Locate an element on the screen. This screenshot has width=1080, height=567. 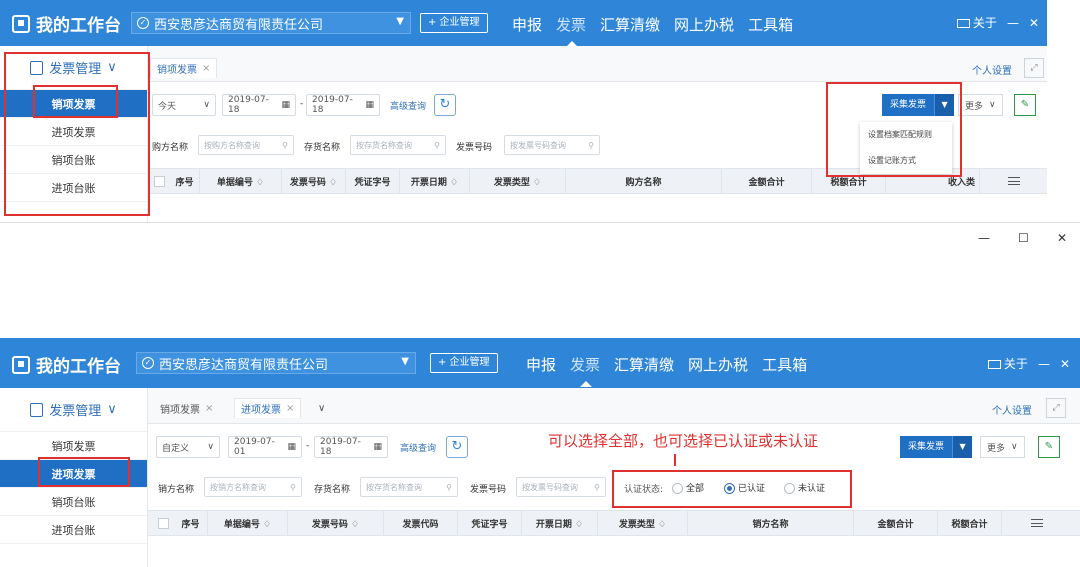
sidebar-item-purchase-ledger: 进项台账 is located at coordinates (73, 530).